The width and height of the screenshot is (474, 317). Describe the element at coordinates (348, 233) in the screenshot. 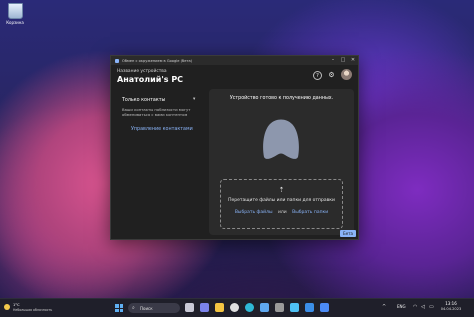

I see `beta-badge: Бета` at that location.